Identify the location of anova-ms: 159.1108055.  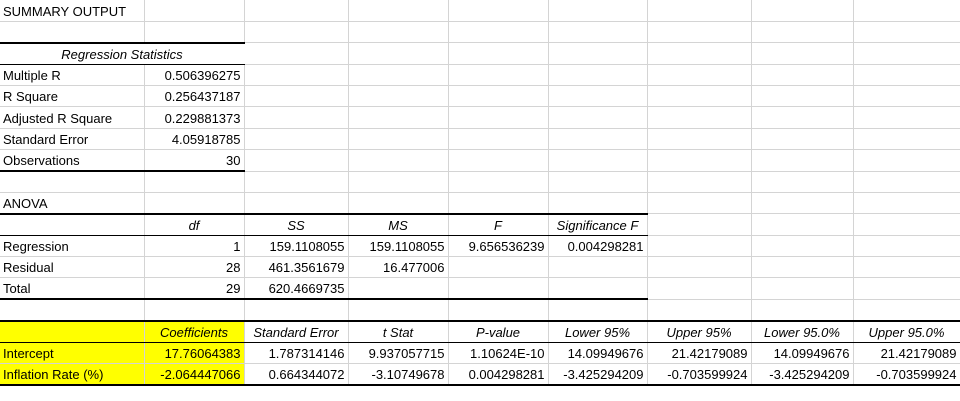
(398, 246).